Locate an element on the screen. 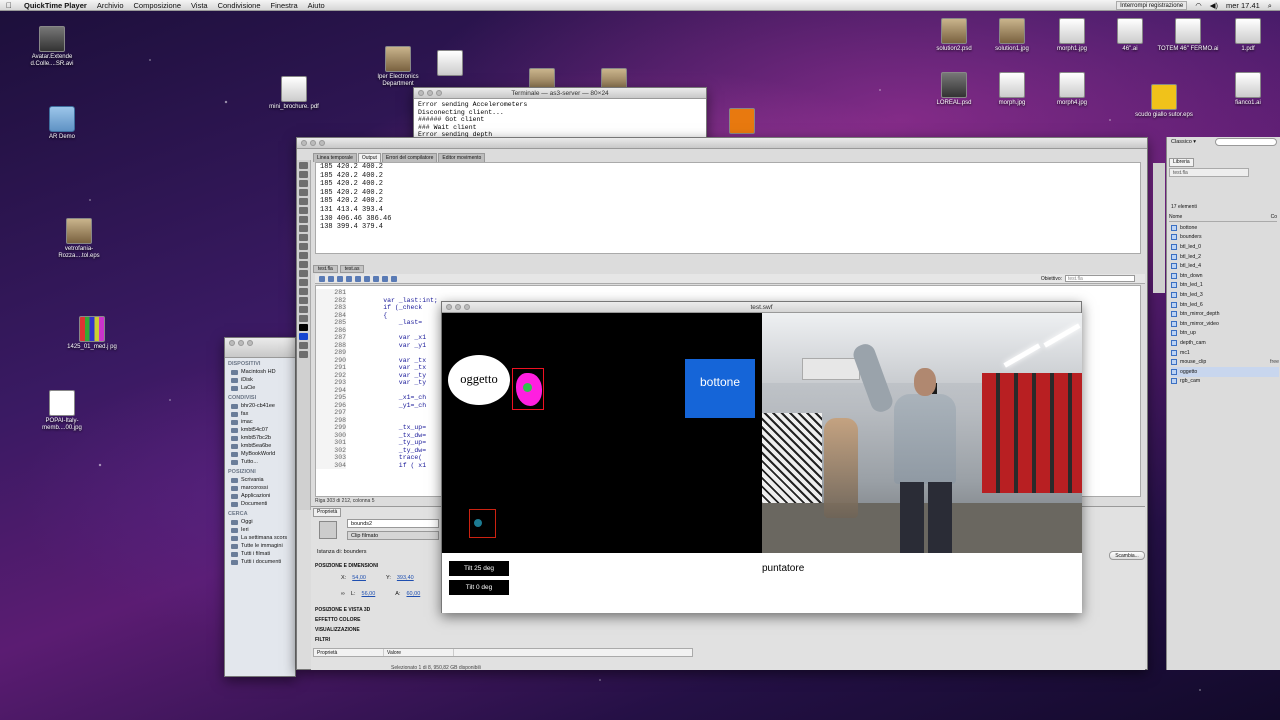  sidebar-item-shared: kmbt5ea6be is located at coordinates (260, 446).